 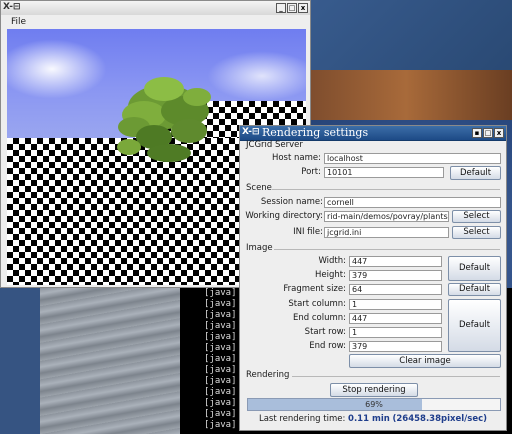 What do you see at coordinates (332, 261) in the screenshot?
I see `width-label: Width:` at bounding box center [332, 261].